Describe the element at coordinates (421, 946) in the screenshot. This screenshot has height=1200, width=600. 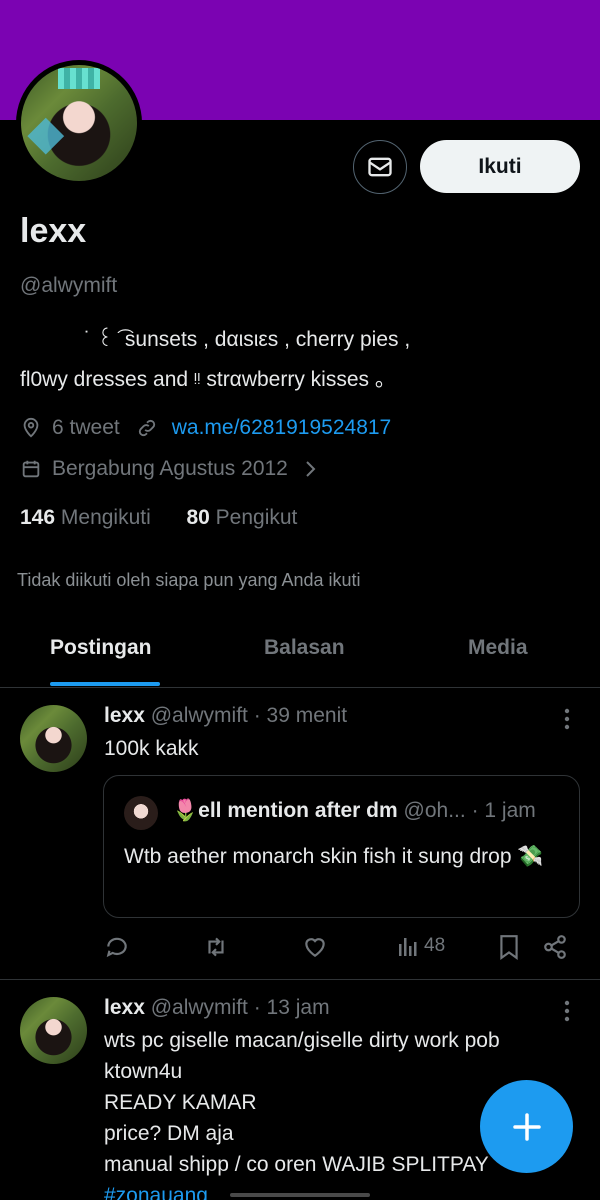
I see `views-button: 48` at that location.